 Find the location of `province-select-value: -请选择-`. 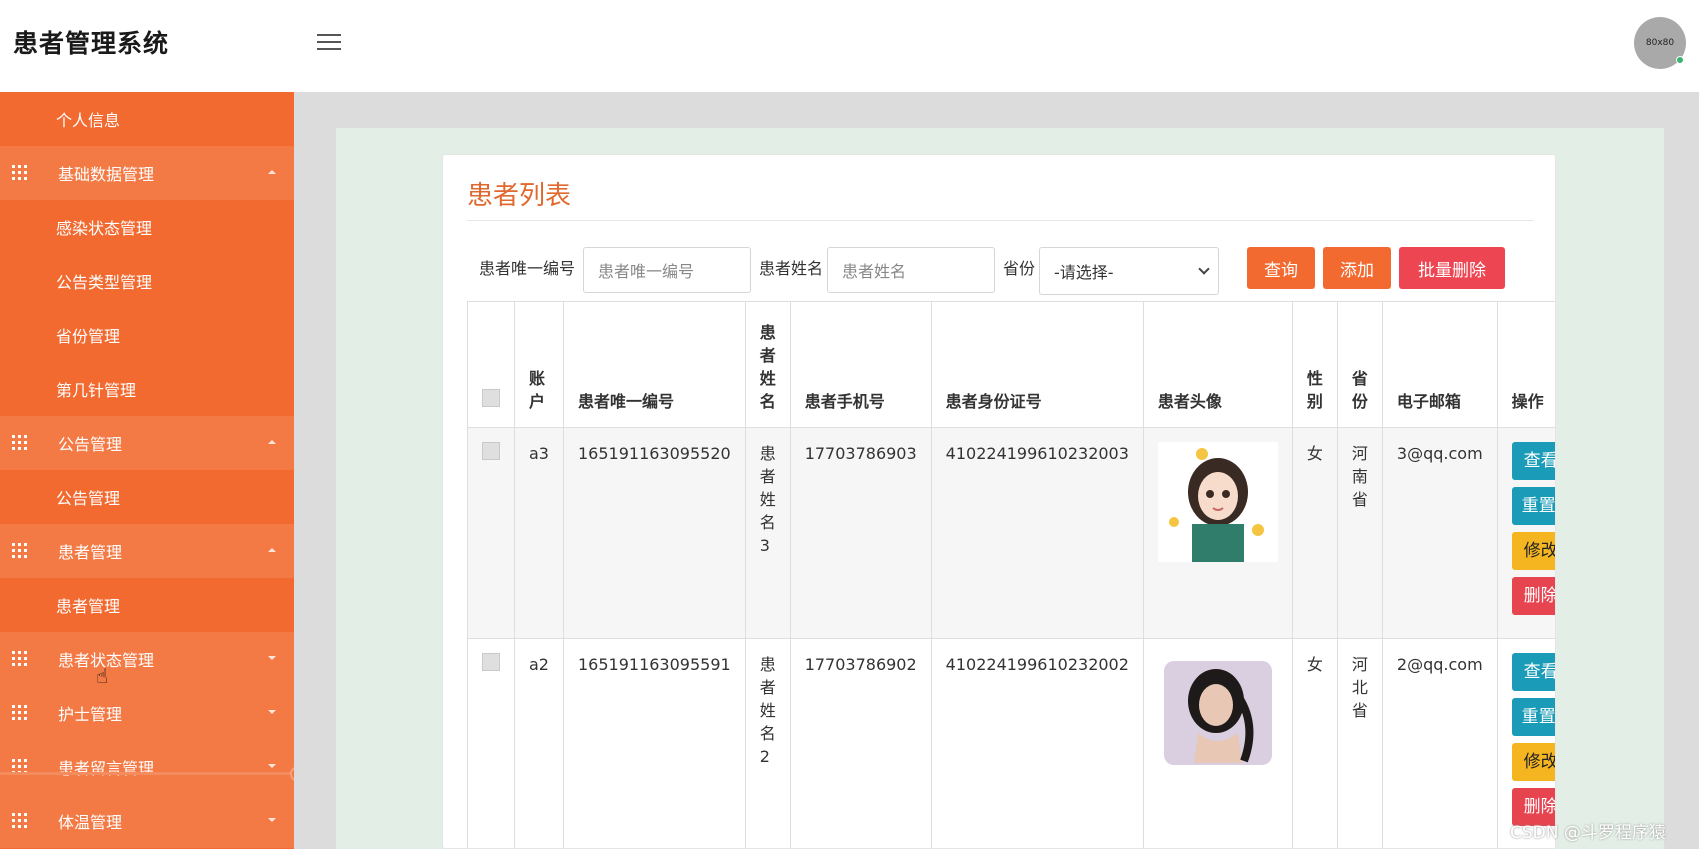

province-select-value: -请选择- is located at coordinates (1084, 272).